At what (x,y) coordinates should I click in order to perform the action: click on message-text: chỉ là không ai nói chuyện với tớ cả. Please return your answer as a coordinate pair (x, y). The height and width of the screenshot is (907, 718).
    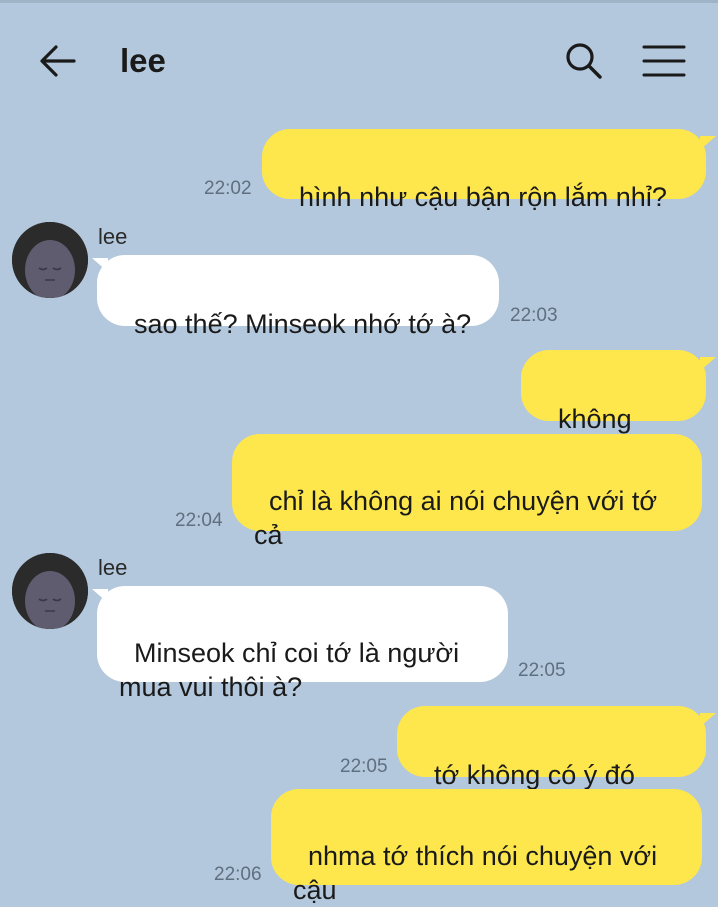
    Looking at the image, I should click on (456, 518).